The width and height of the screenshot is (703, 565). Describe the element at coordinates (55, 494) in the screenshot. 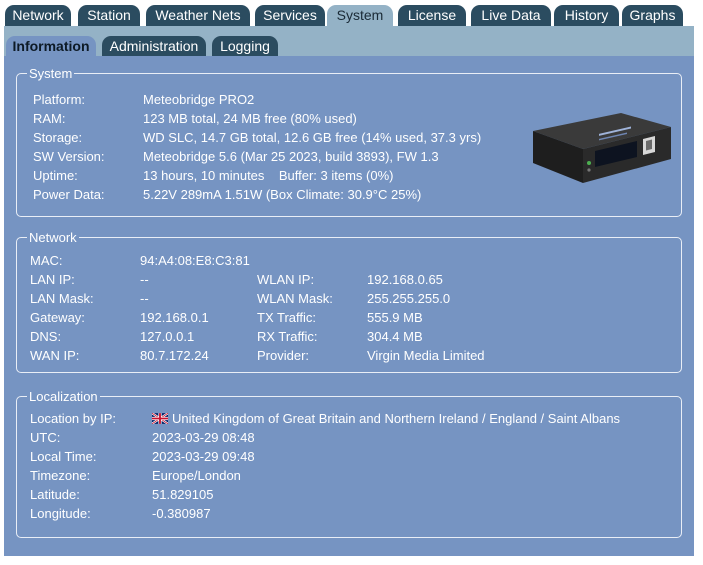

I see `latitude-label: Latitude:` at that location.